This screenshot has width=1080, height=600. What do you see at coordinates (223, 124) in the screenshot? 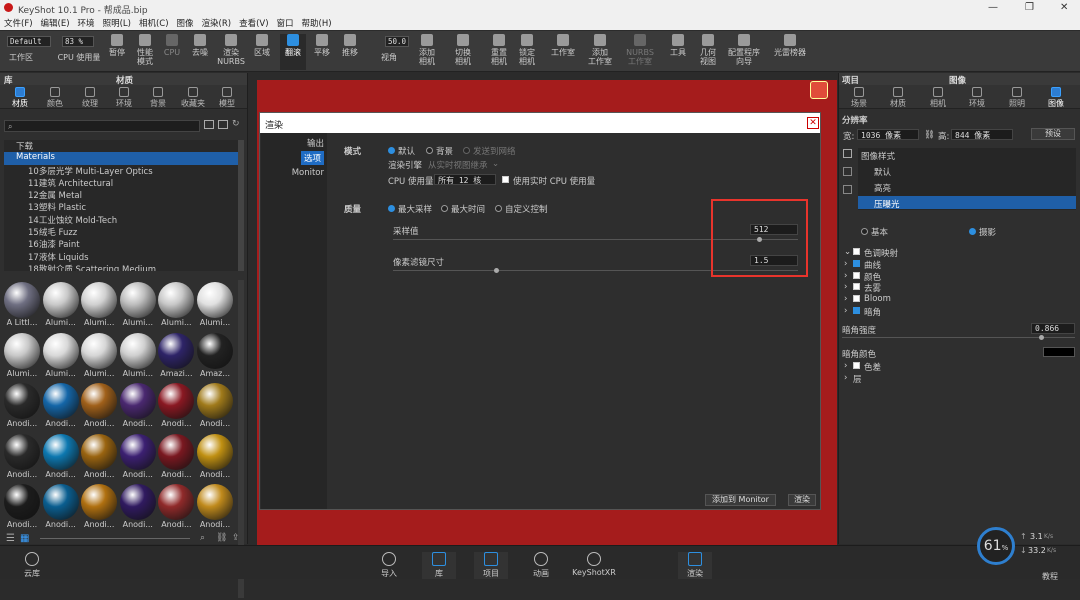
I see `folder-open-icon` at bounding box center [223, 124].